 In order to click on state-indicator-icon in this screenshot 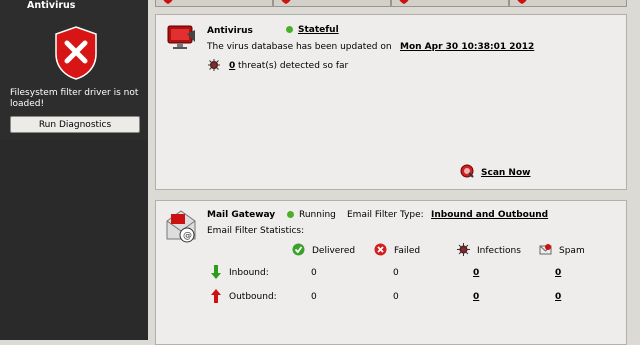, I will do `click(289, 29)`.